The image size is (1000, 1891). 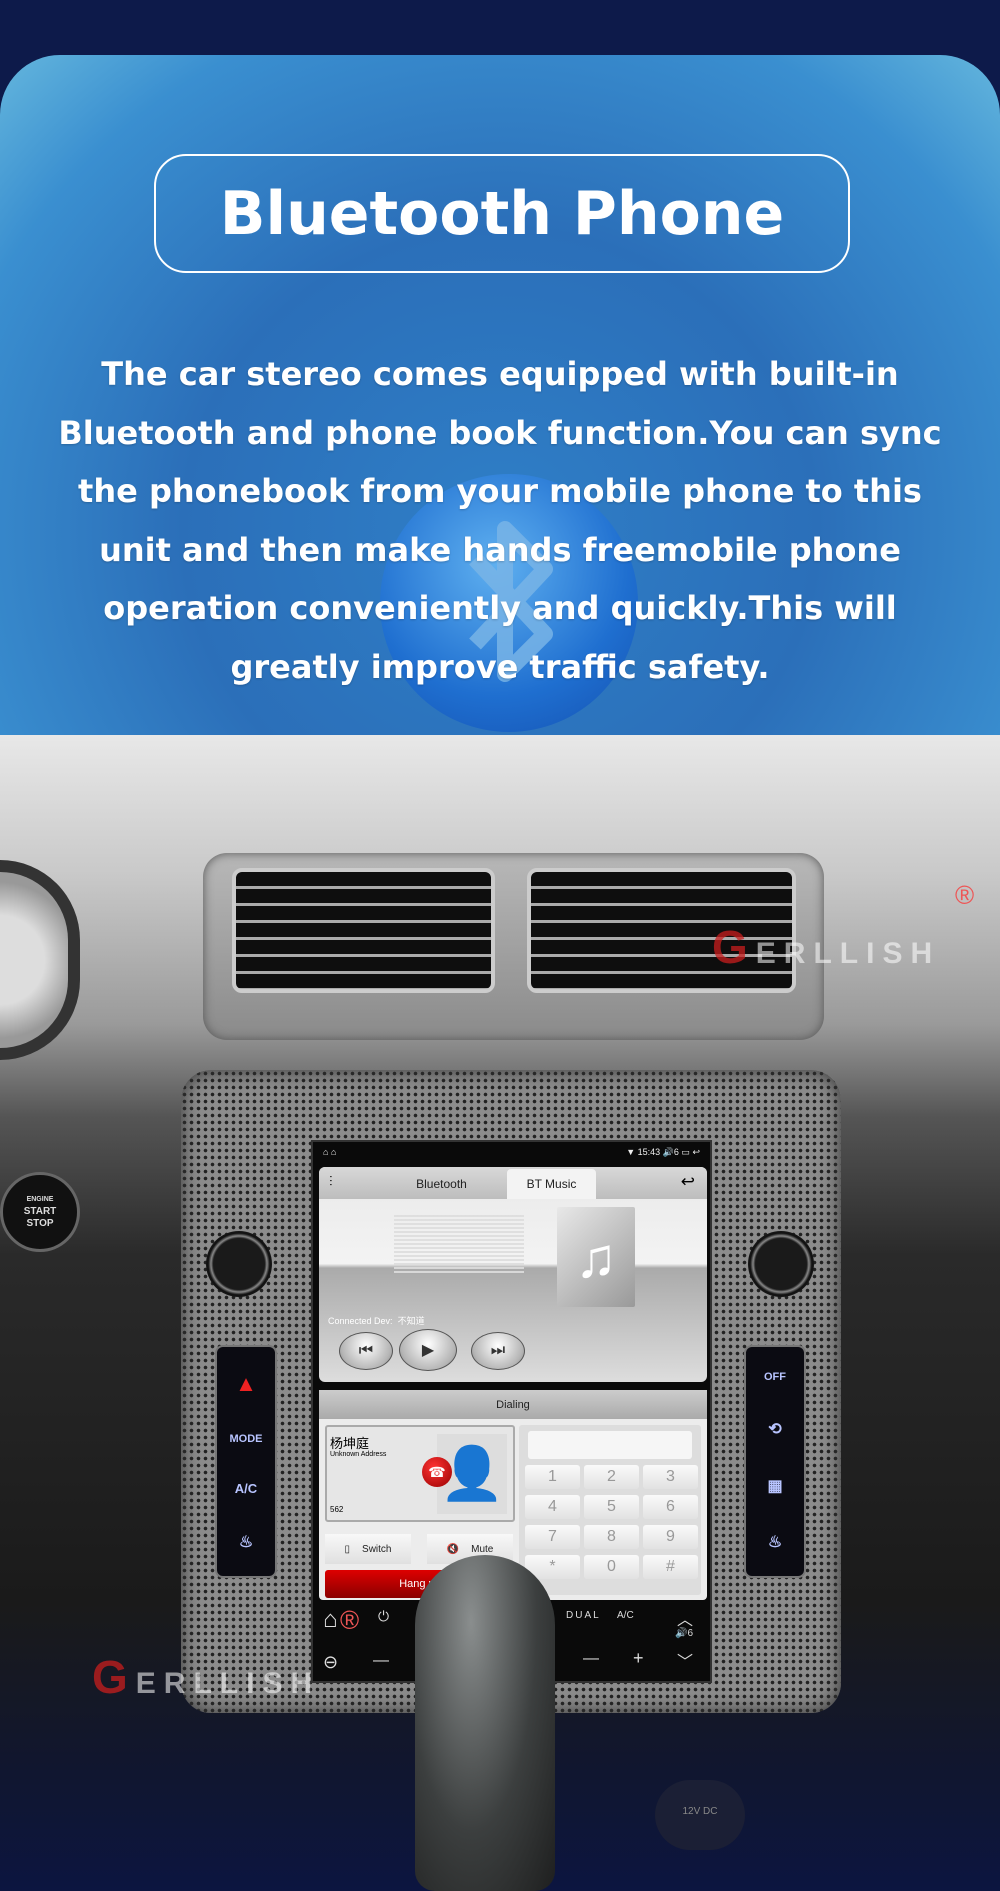 I want to click on left-vent, so click(x=363, y=930).